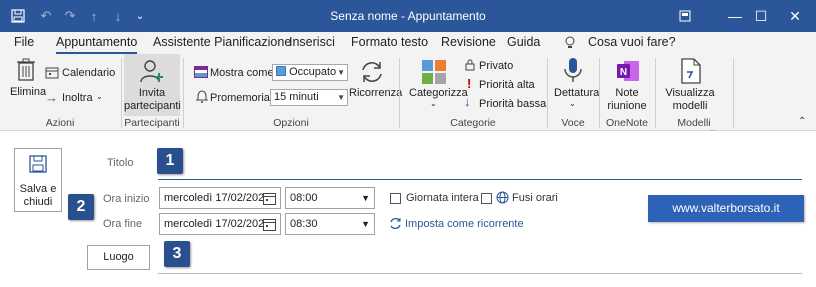  Describe the element at coordinates (126, 199) in the screenshot. I see `ora-inizio-label: Ora inizio` at that location.